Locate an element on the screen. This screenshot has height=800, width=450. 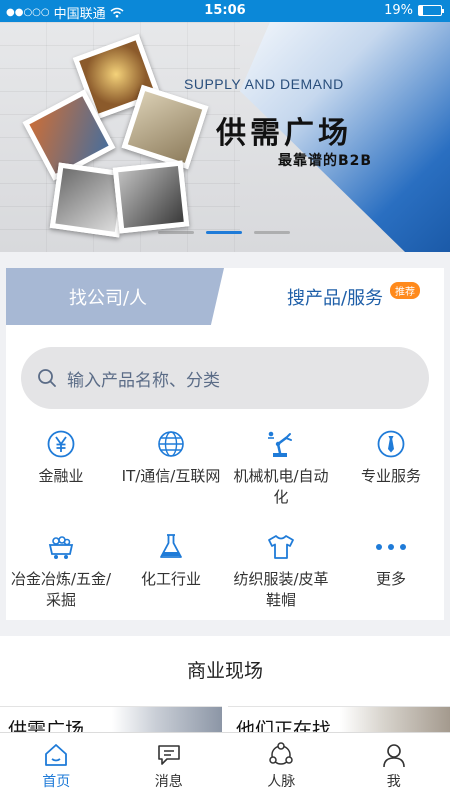
category-label: 专业服务 is located at coordinates (390, 476).